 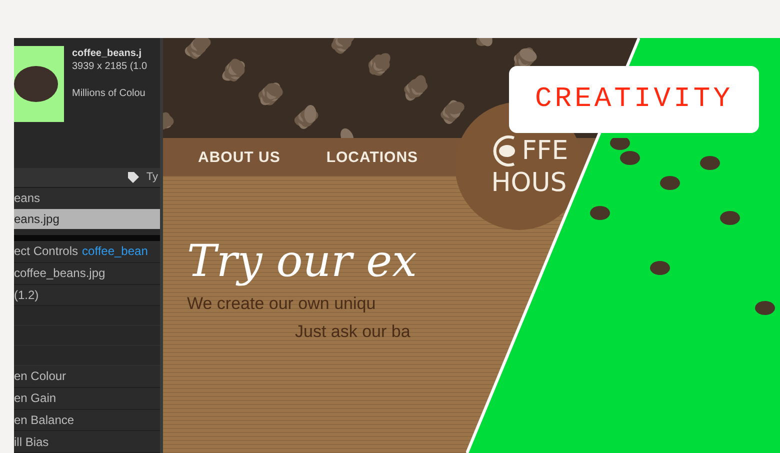 What do you see at coordinates (110, 66) in the screenshot?
I see `image-dimensions: 3939 x 2185 (1.0` at bounding box center [110, 66].